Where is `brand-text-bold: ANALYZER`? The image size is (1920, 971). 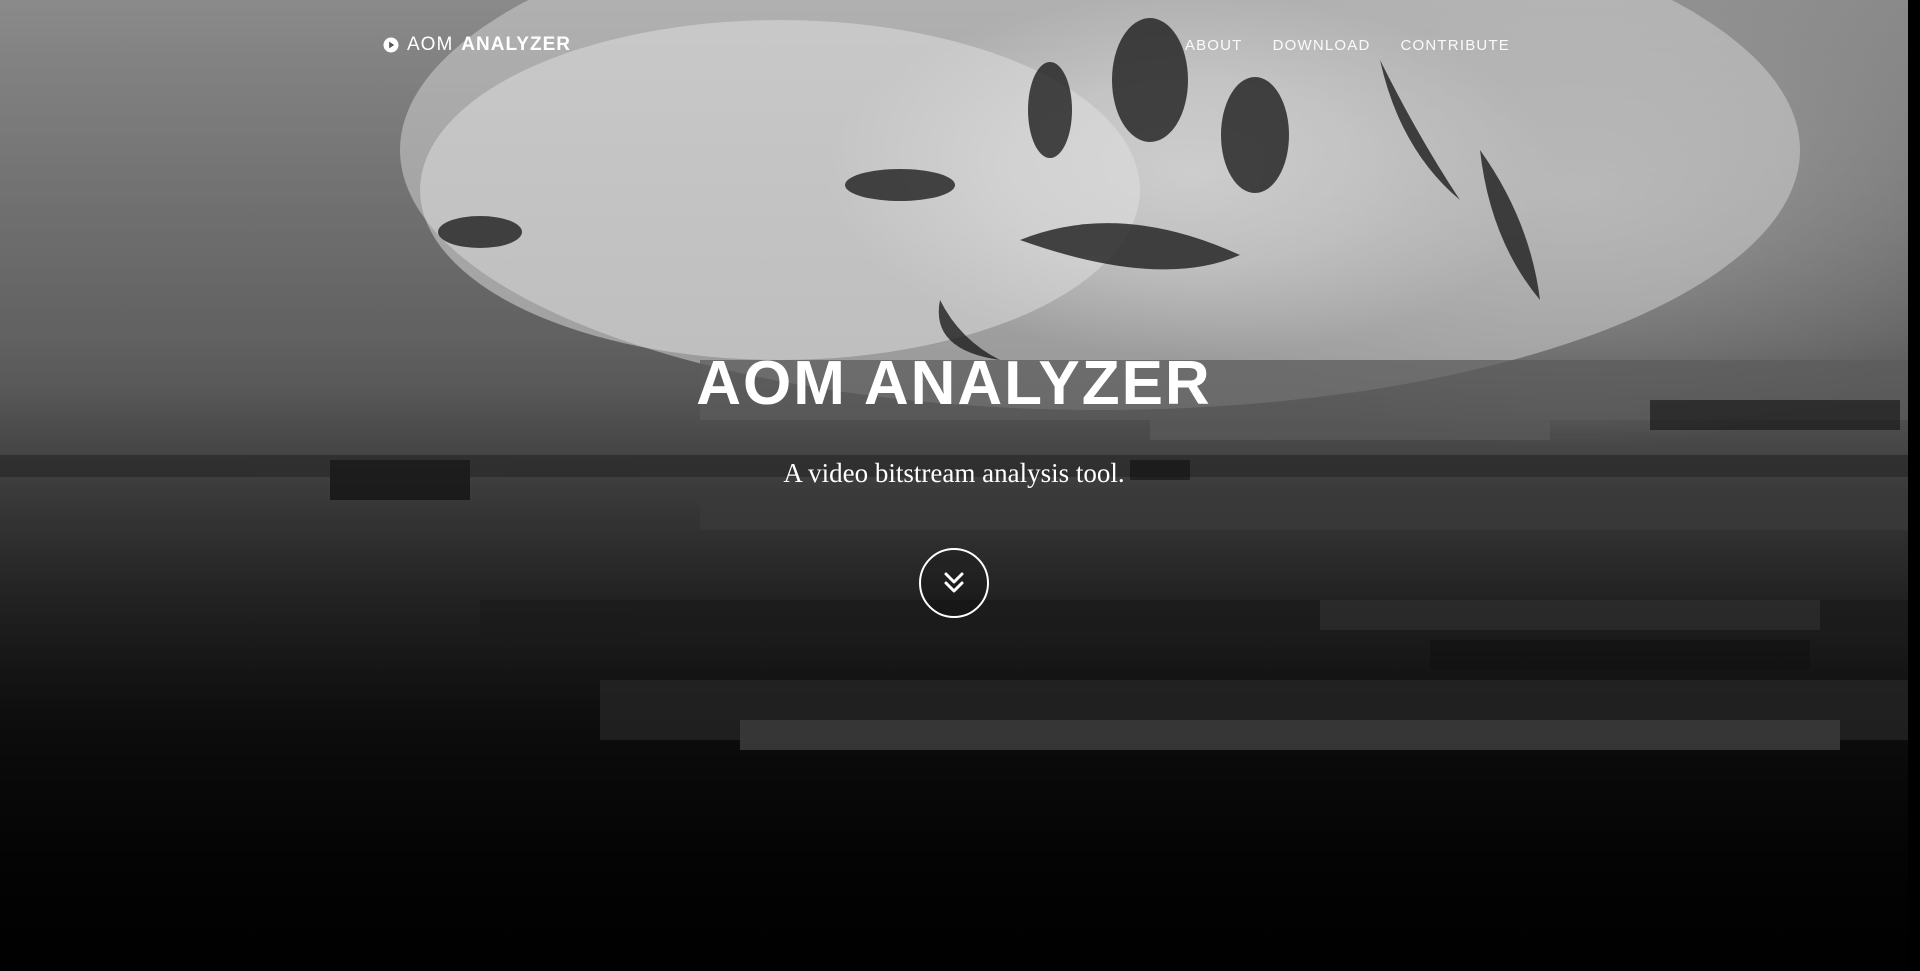
brand-text-bold: ANALYZER is located at coordinates (516, 44).